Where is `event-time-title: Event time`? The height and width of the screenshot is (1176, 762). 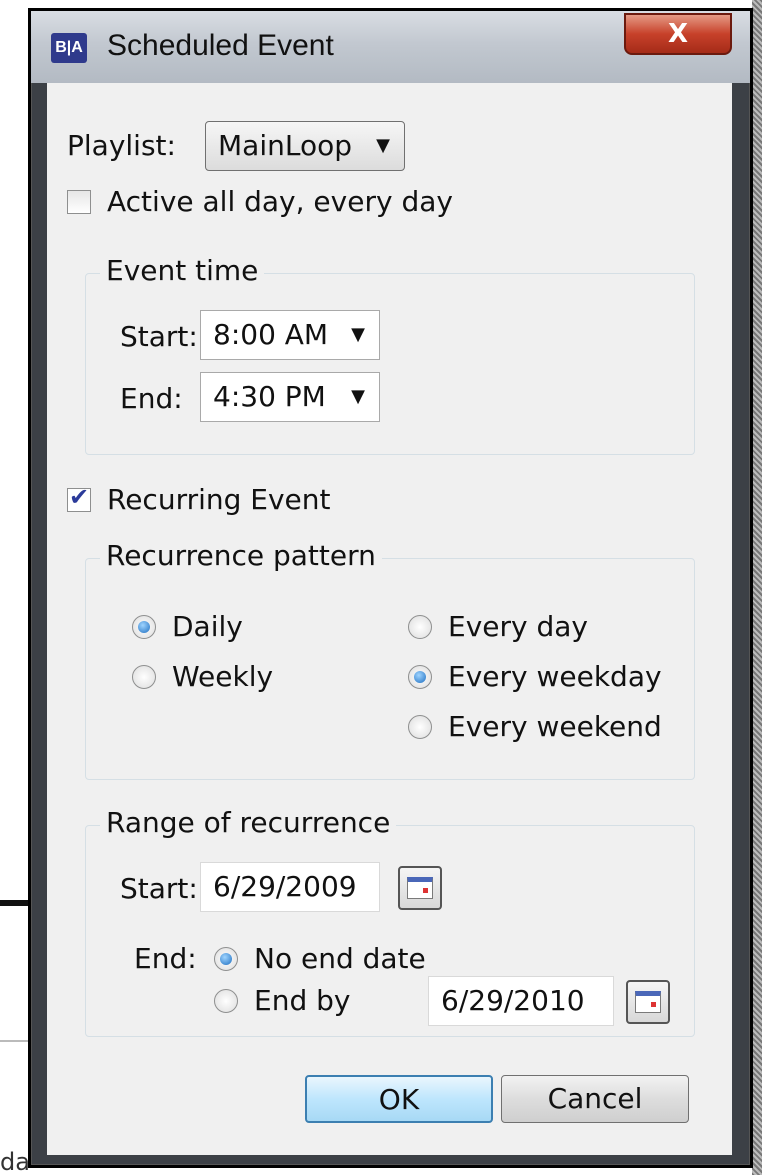 event-time-title: Event time is located at coordinates (182, 270).